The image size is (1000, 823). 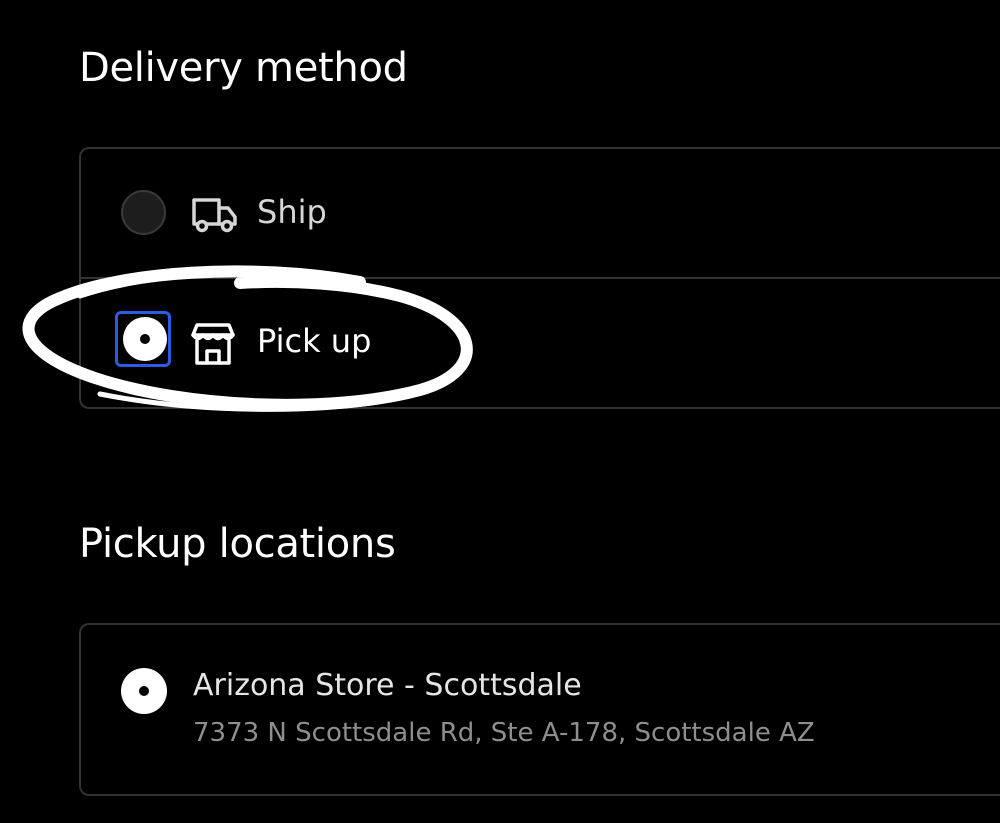 I want to click on ship-radio, so click(x=143, y=212).